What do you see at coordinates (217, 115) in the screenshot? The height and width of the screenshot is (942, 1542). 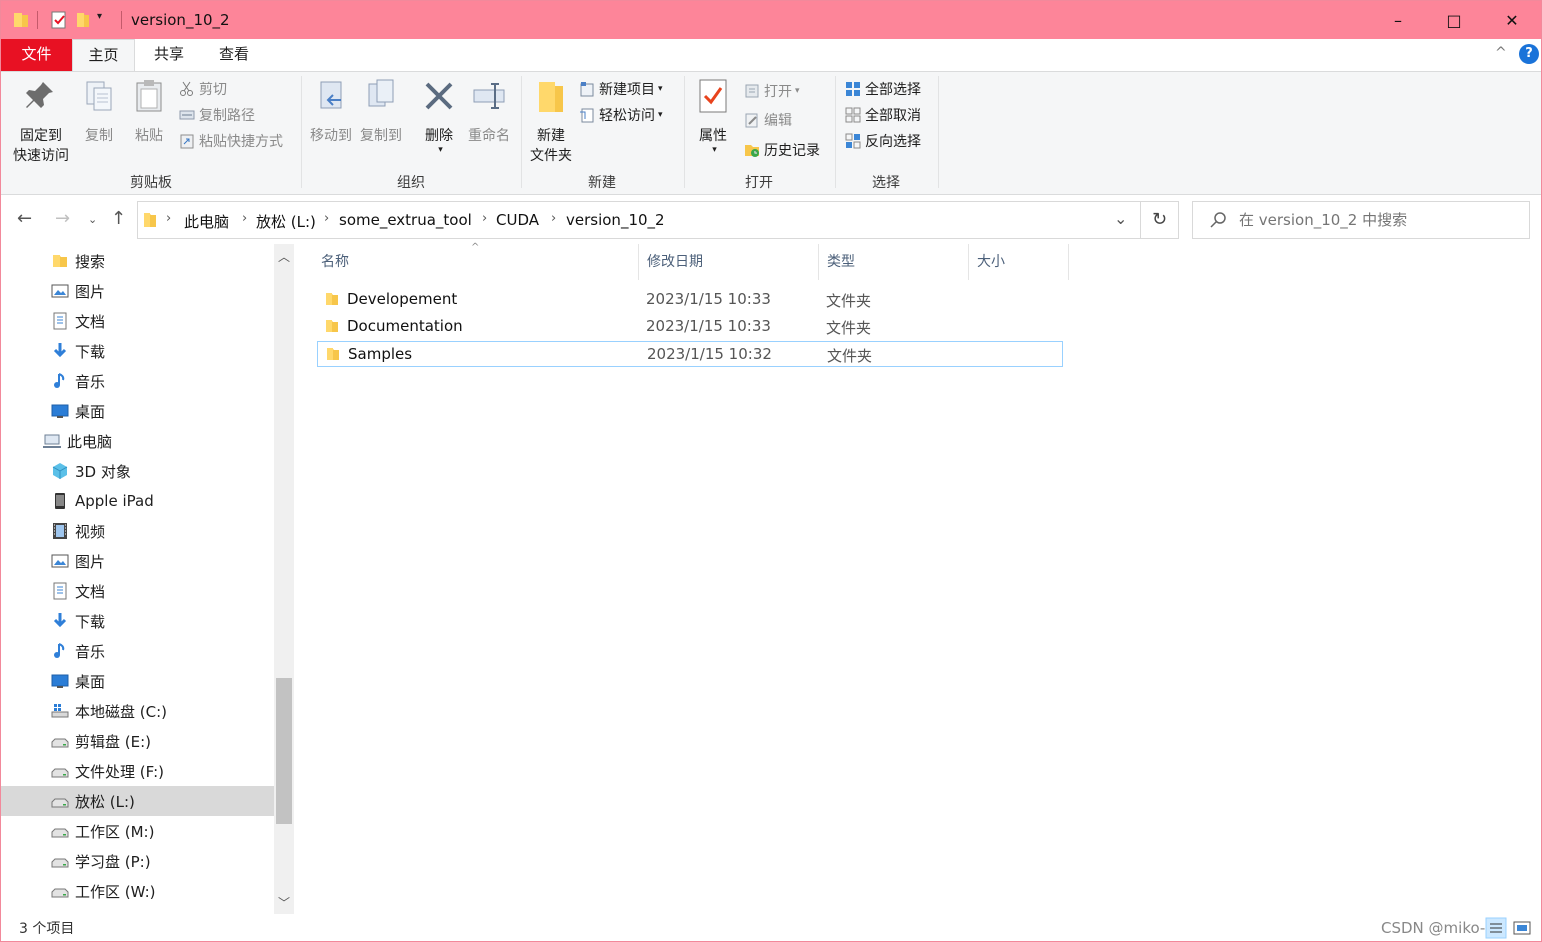 I see `copy-path-button: 复制路径` at bounding box center [217, 115].